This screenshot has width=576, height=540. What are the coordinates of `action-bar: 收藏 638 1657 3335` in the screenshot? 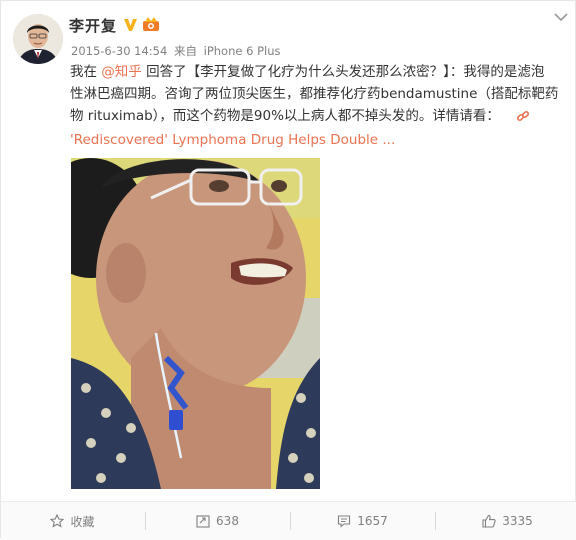 It's located at (288, 520).